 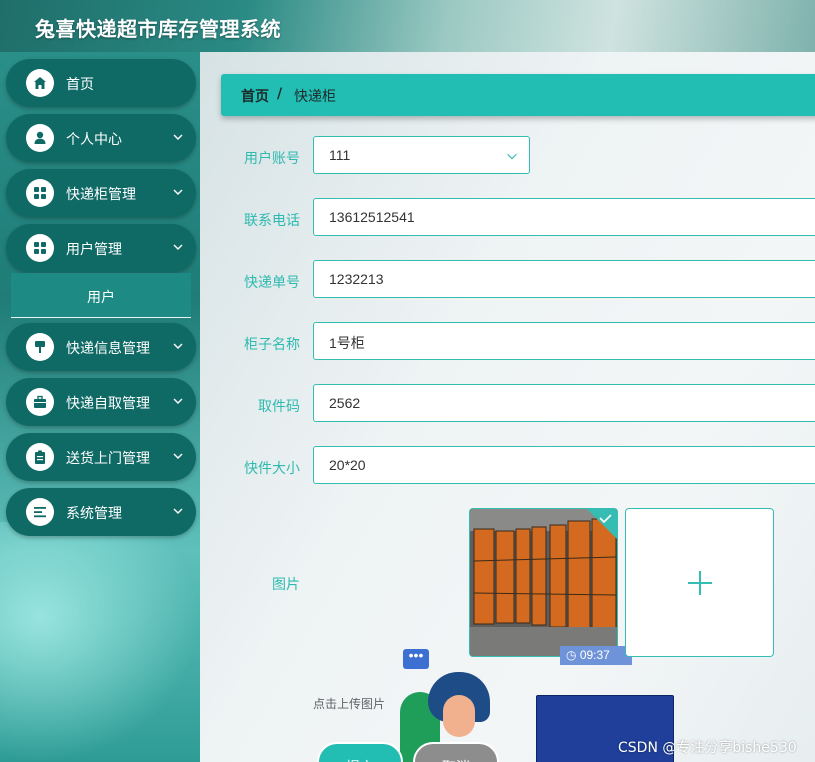 I want to click on sidebar-item-locker-management: 快递柜管理, so click(x=101, y=193).